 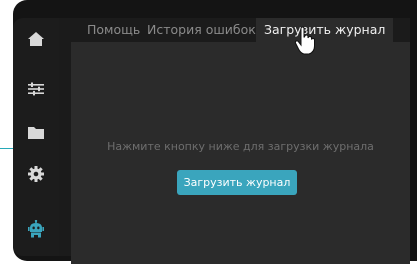 What do you see at coordinates (240, 146) in the screenshot?
I see `upload-hint-text: Нажмите кнопку ниже для загрузки журнала` at bounding box center [240, 146].